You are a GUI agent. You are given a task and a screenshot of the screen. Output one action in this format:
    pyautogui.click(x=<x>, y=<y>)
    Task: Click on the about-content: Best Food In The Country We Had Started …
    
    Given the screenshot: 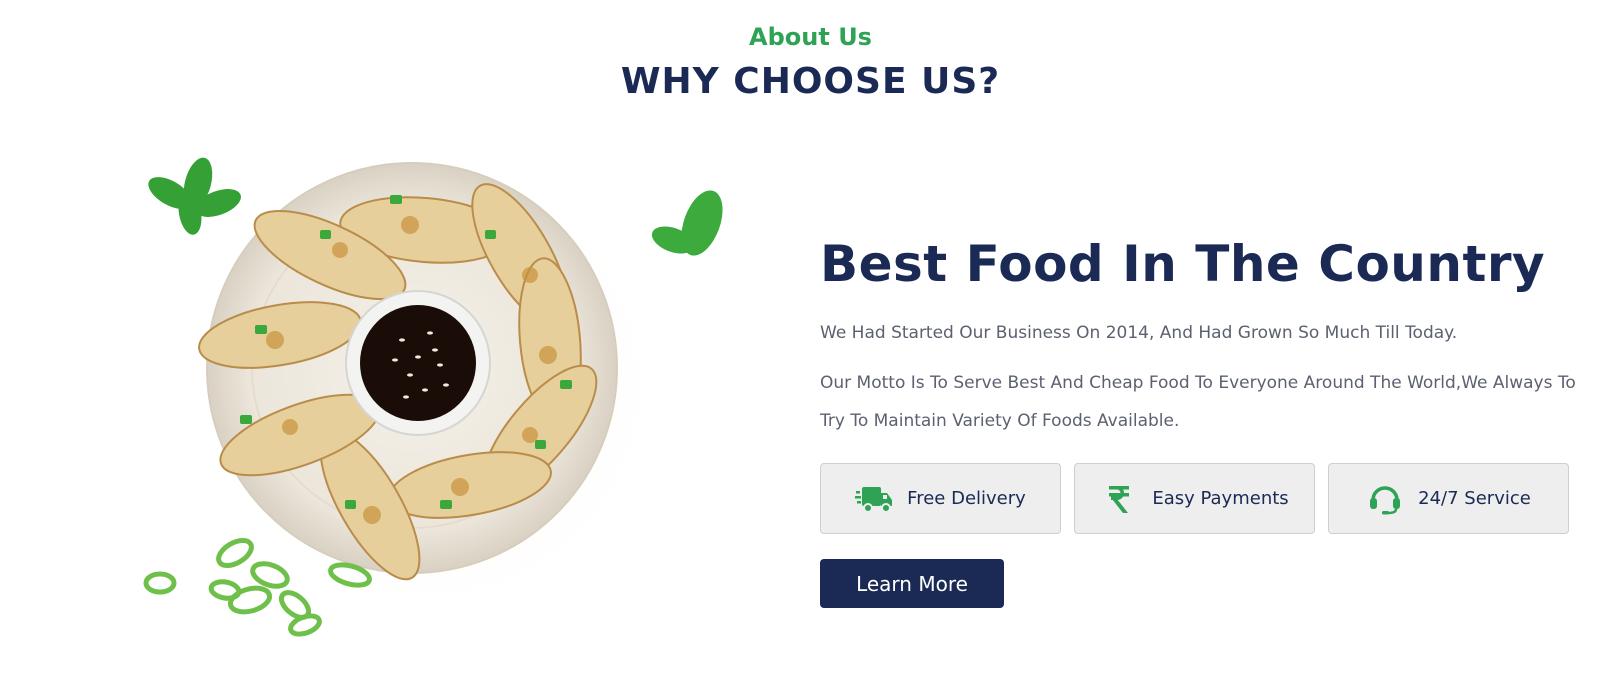 What is the action you would take?
    pyautogui.click(x=1200, y=336)
    